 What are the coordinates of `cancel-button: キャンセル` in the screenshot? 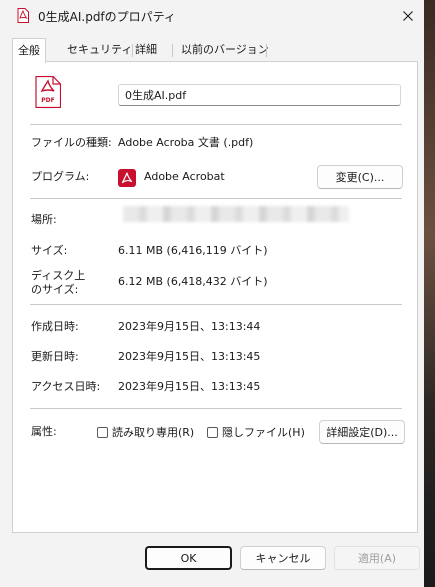 It's located at (283, 558).